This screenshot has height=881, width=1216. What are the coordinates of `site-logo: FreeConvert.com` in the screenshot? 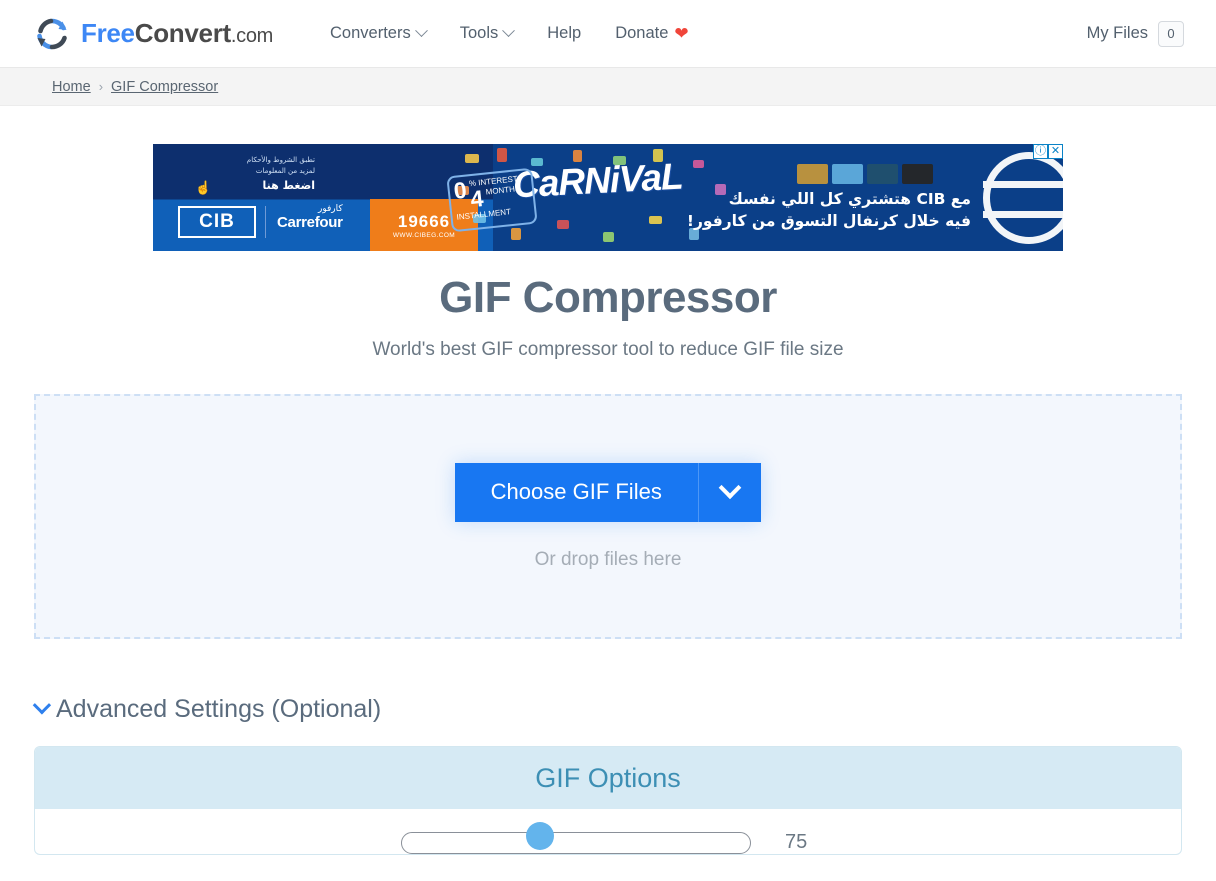 It's located at (152, 34).